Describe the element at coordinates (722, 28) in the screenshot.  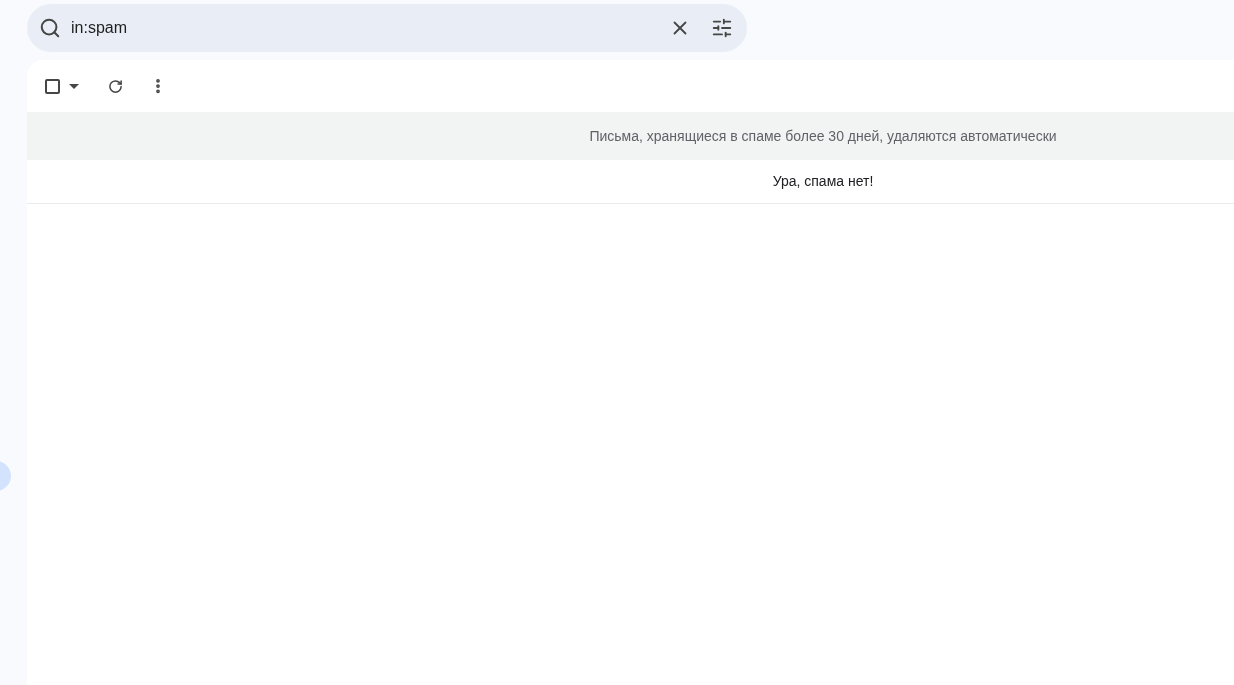
I see `filter-icon` at that location.